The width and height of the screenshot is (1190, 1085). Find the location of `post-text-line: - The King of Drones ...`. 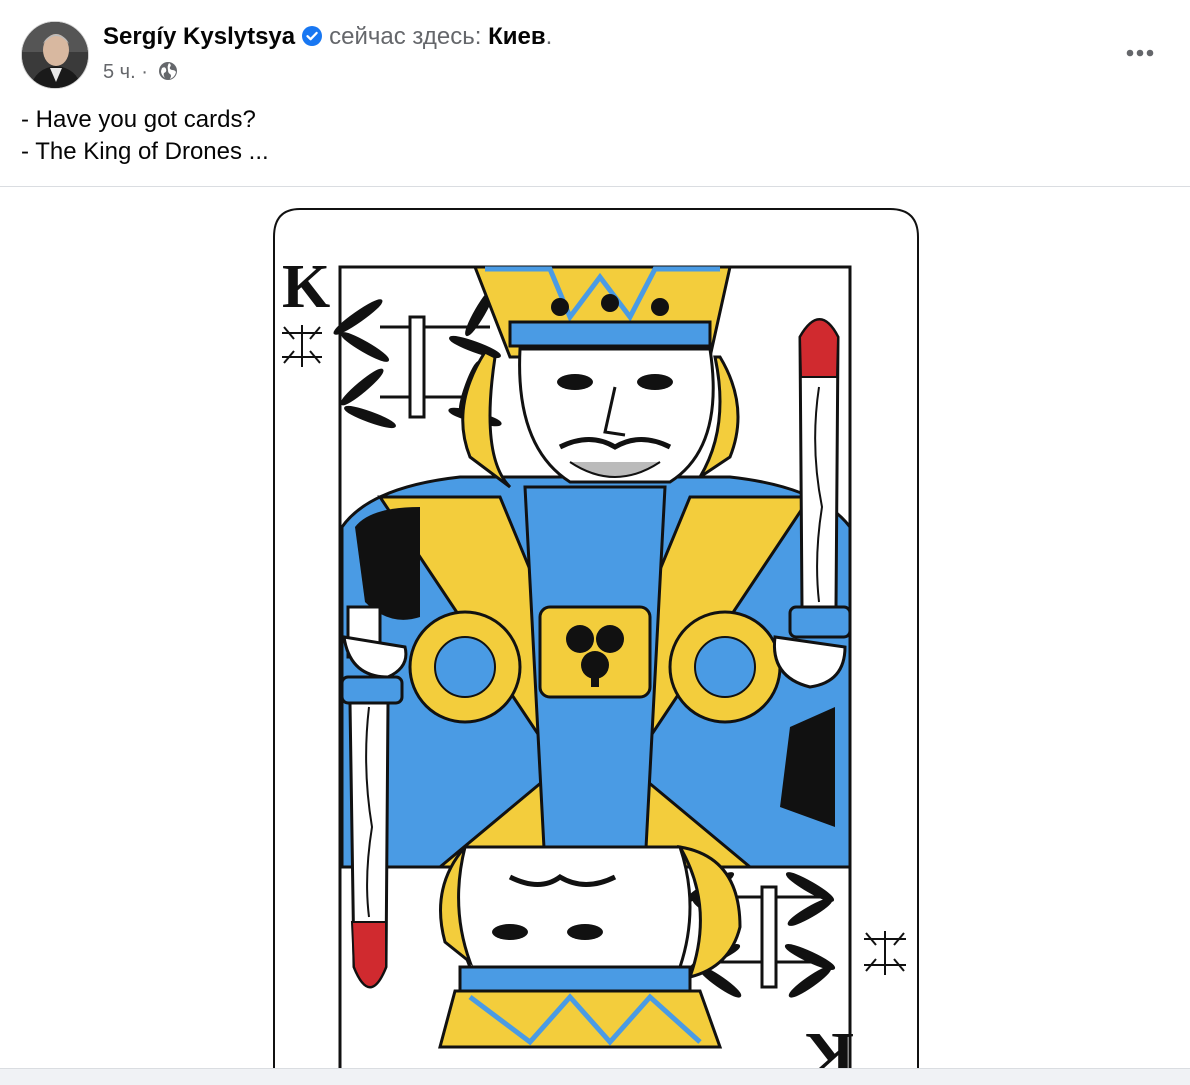

post-text-line: - The King of Drones ... is located at coordinates (145, 151).